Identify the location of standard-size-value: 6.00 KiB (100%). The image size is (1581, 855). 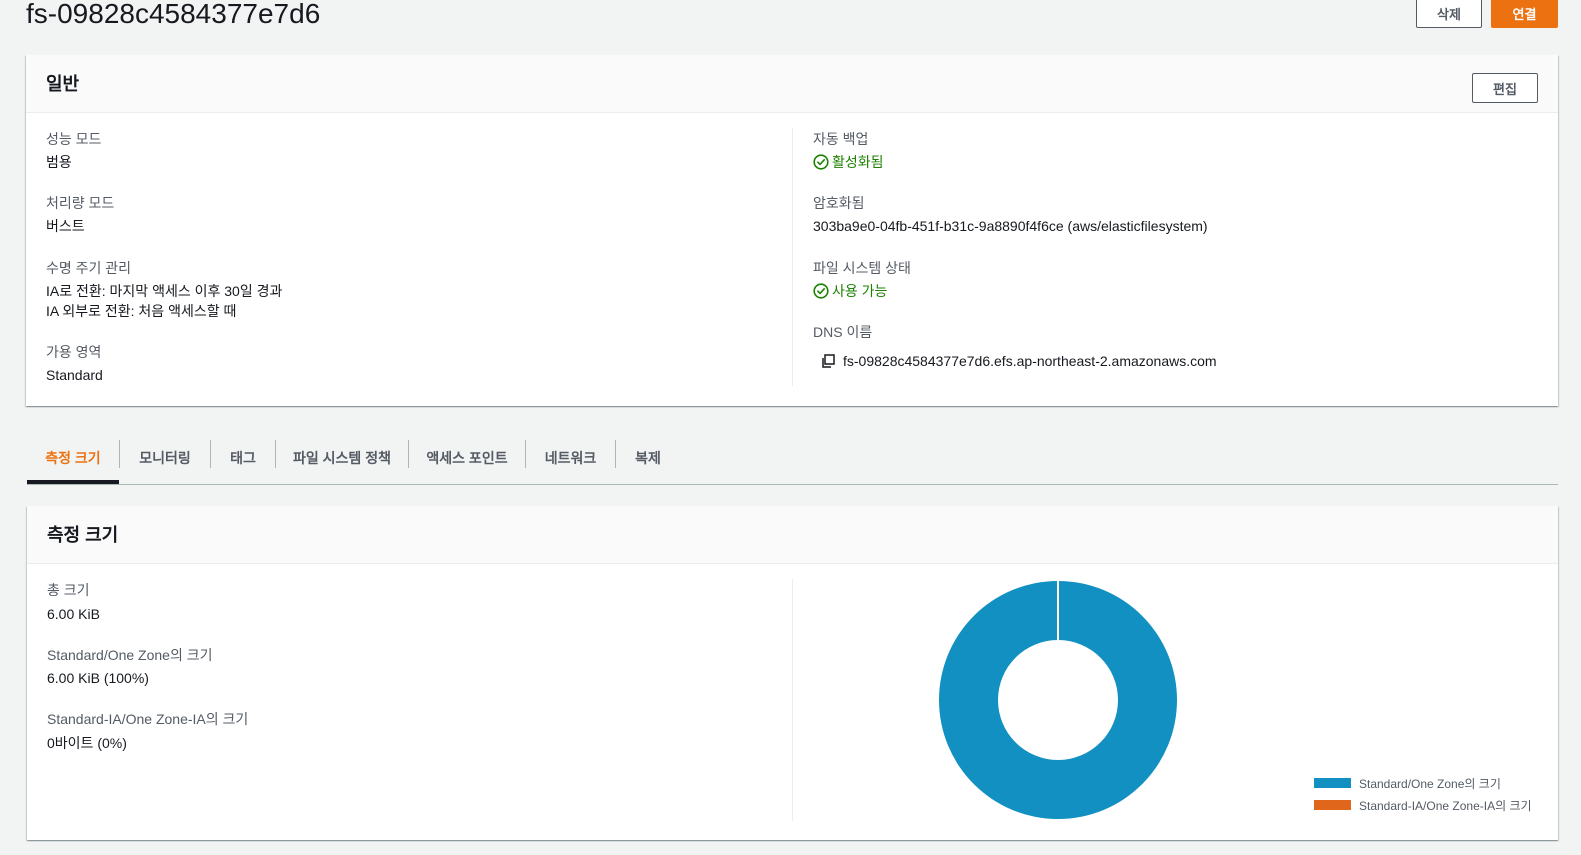
(98, 678).